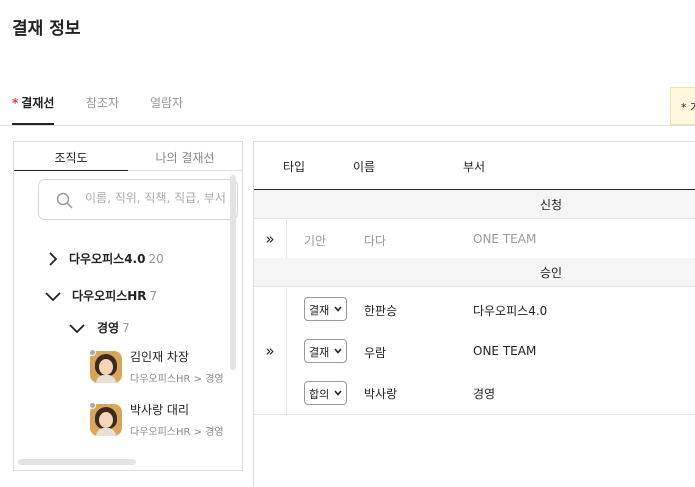  What do you see at coordinates (71, 156) in the screenshot?
I see `tab-org-chart: 조직도` at bounding box center [71, 156].